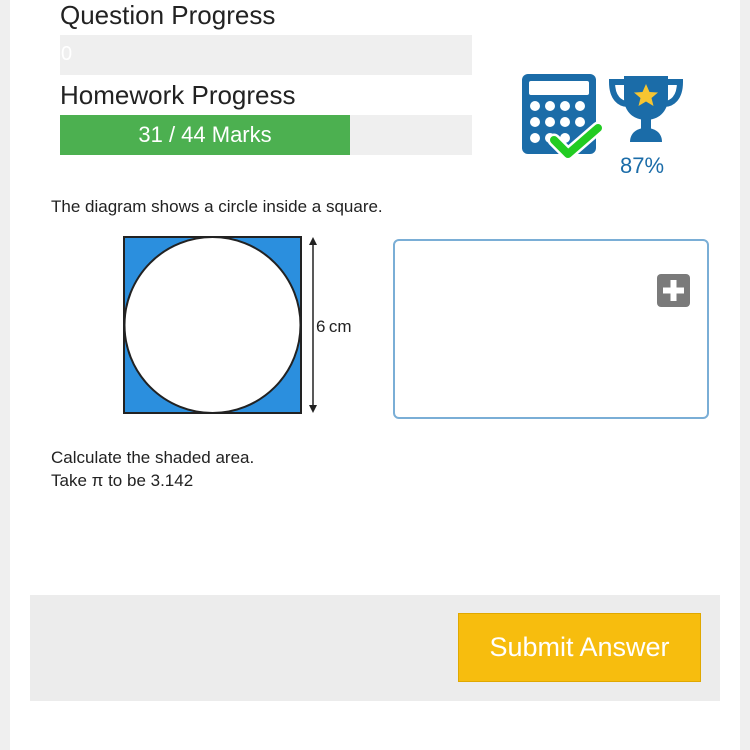  I want to click on right-frame-edge, so click(745, 375).